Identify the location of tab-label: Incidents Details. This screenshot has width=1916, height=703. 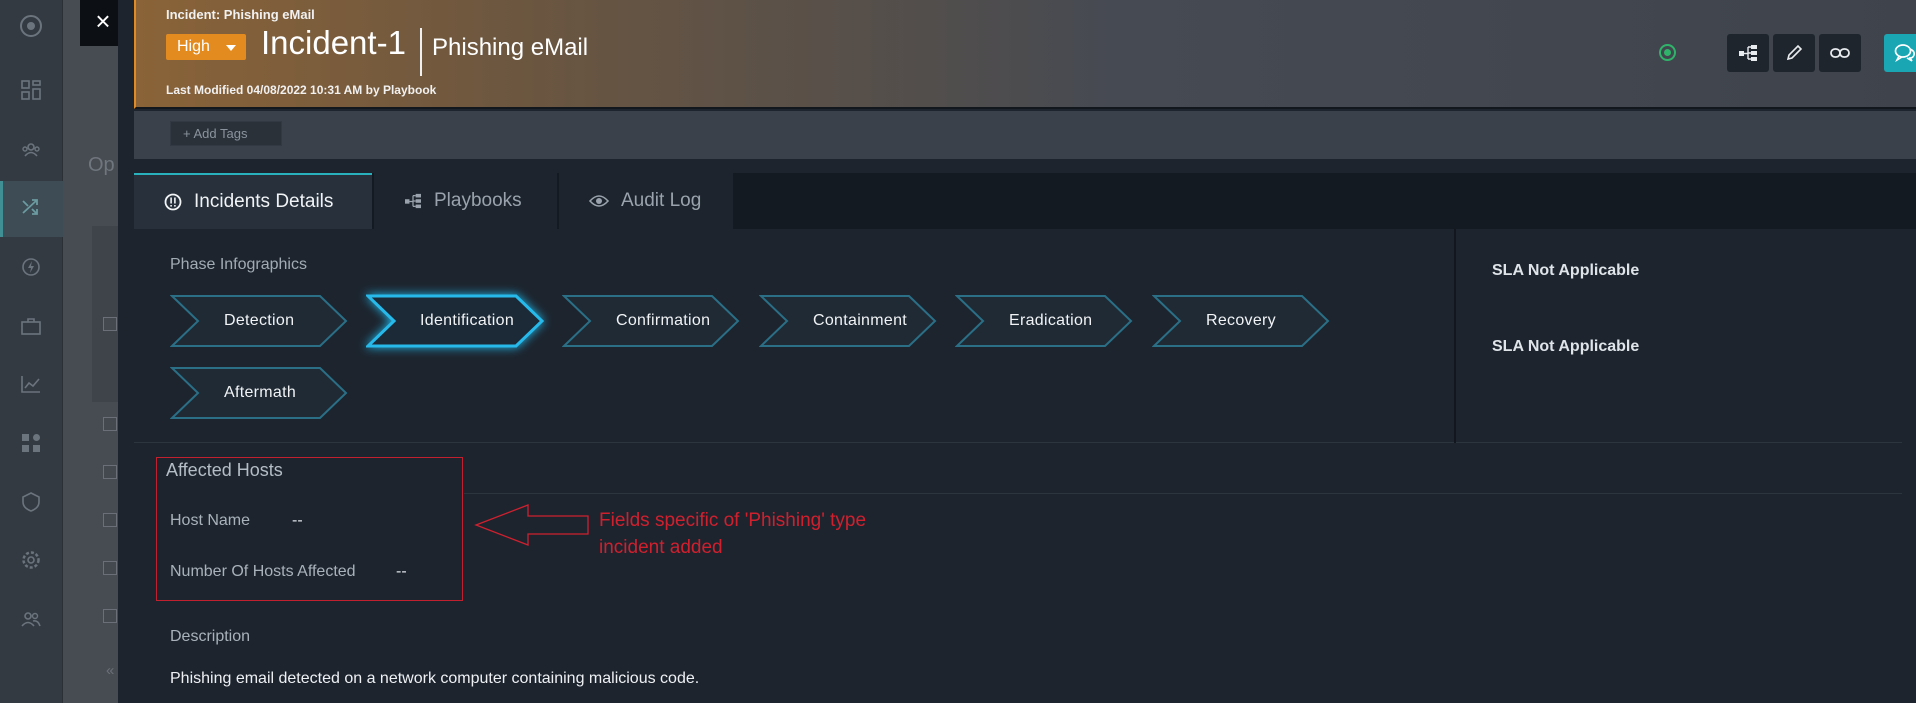
(264, 201).